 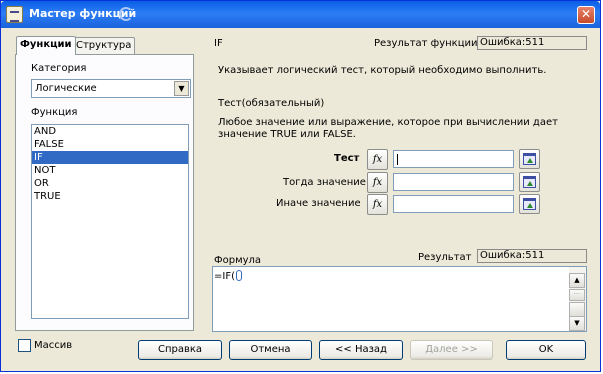 I want to click on arg-label-test: Тест, so click(x=346, y=158).